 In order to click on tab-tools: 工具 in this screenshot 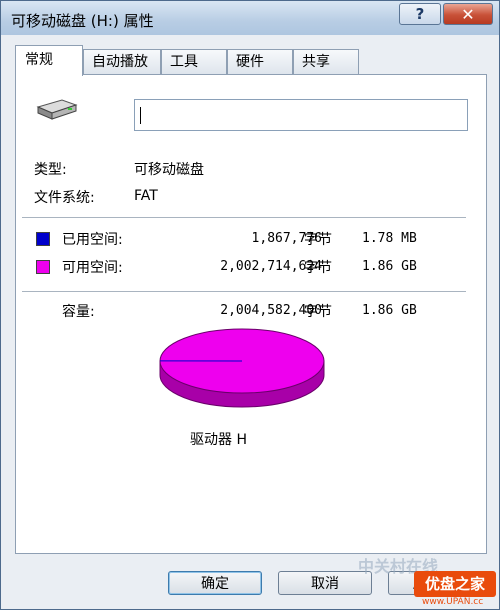, I will do `click(194, 62)`.